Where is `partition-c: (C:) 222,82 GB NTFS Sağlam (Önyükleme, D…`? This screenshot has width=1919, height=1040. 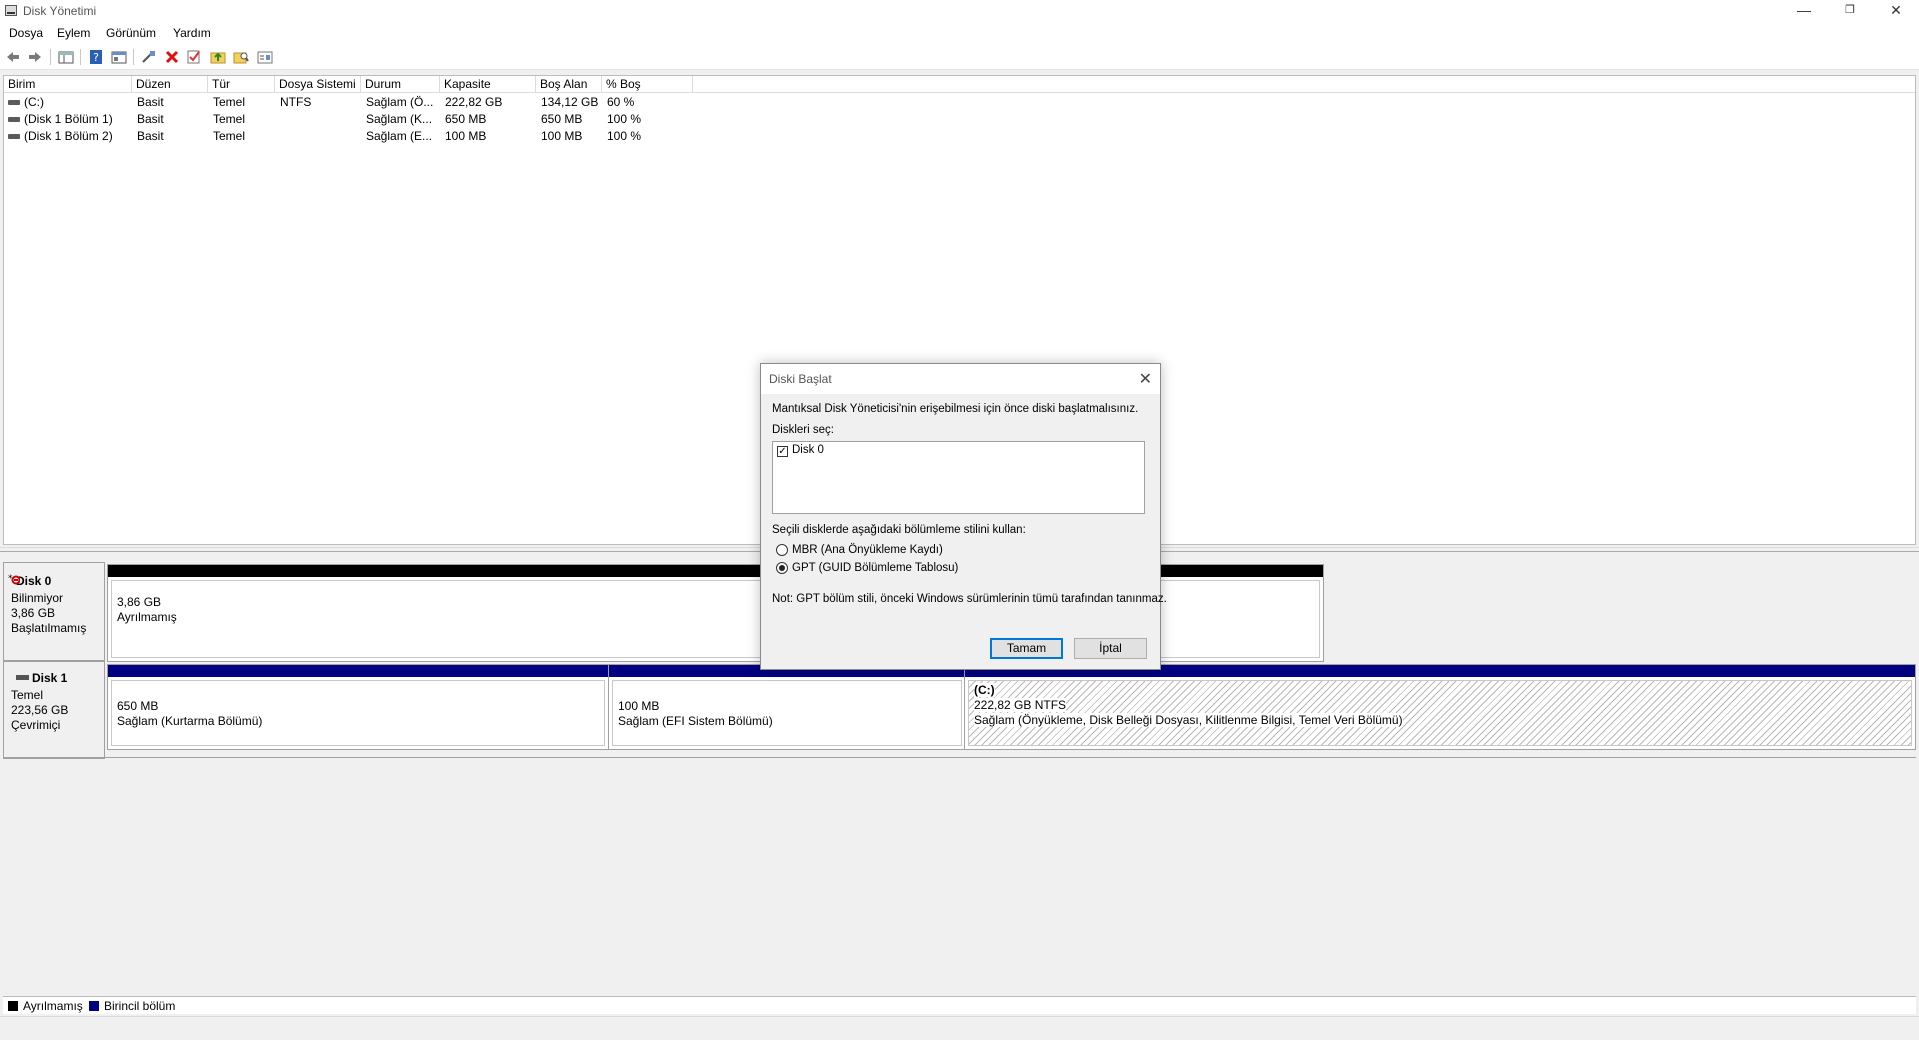
partition-c: (C:) 222,82 GB NTFS Sağlam (Önyükleme, D… is located at coordinates (1440, 707).